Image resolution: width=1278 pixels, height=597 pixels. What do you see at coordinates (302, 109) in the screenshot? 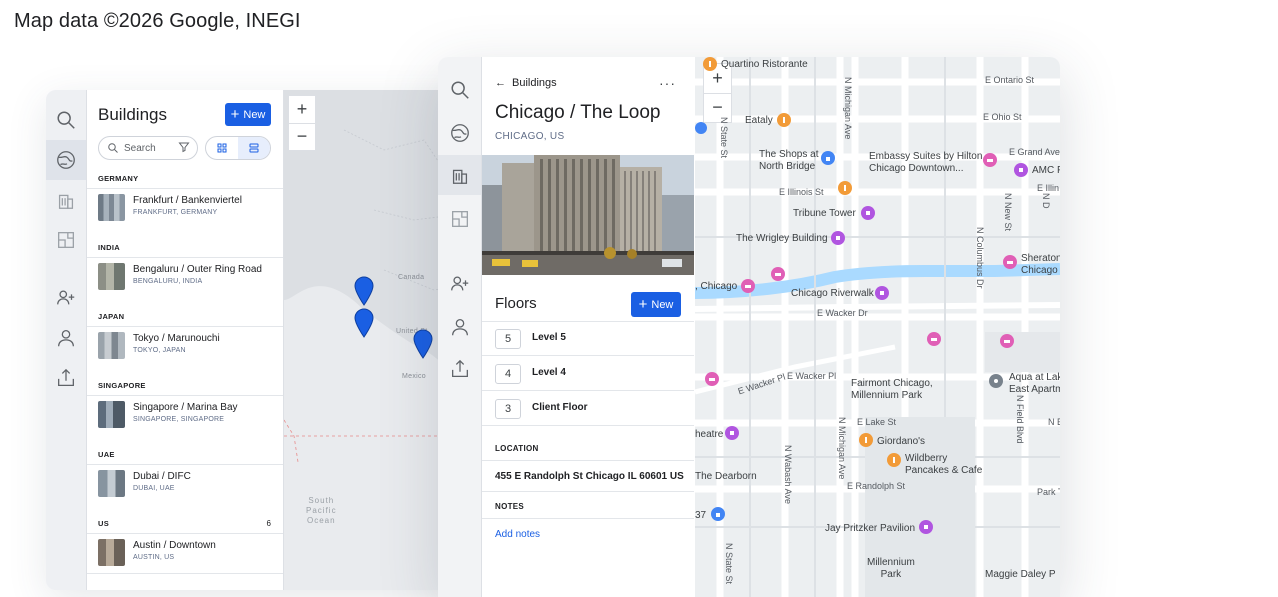
I see `zoom-in-button: +` at bounding box center [302, 109].